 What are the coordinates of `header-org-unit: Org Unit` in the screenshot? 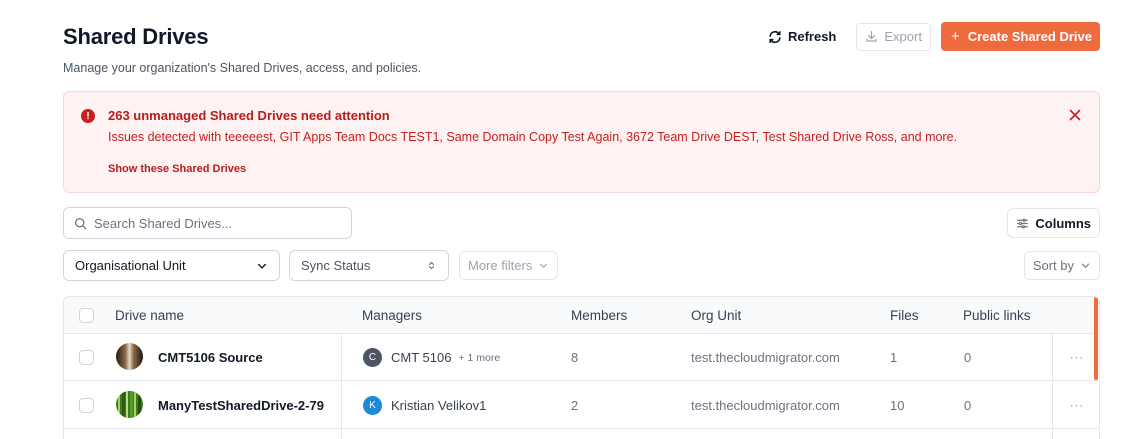 It's located at (716, 315).